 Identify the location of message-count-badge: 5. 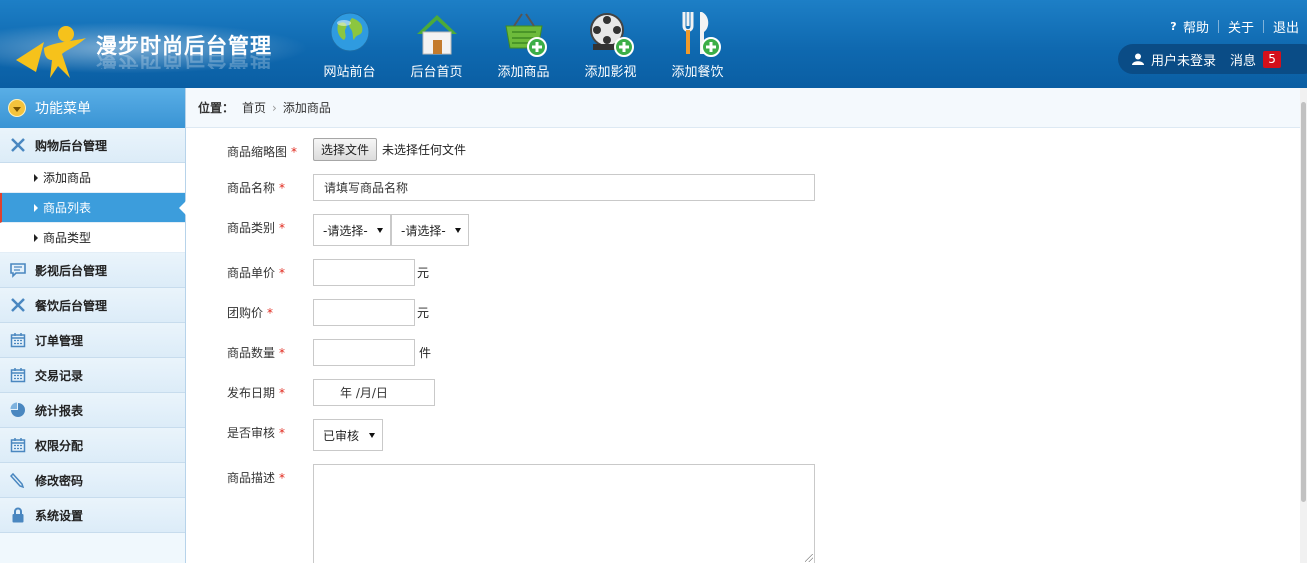
(1272, 59).